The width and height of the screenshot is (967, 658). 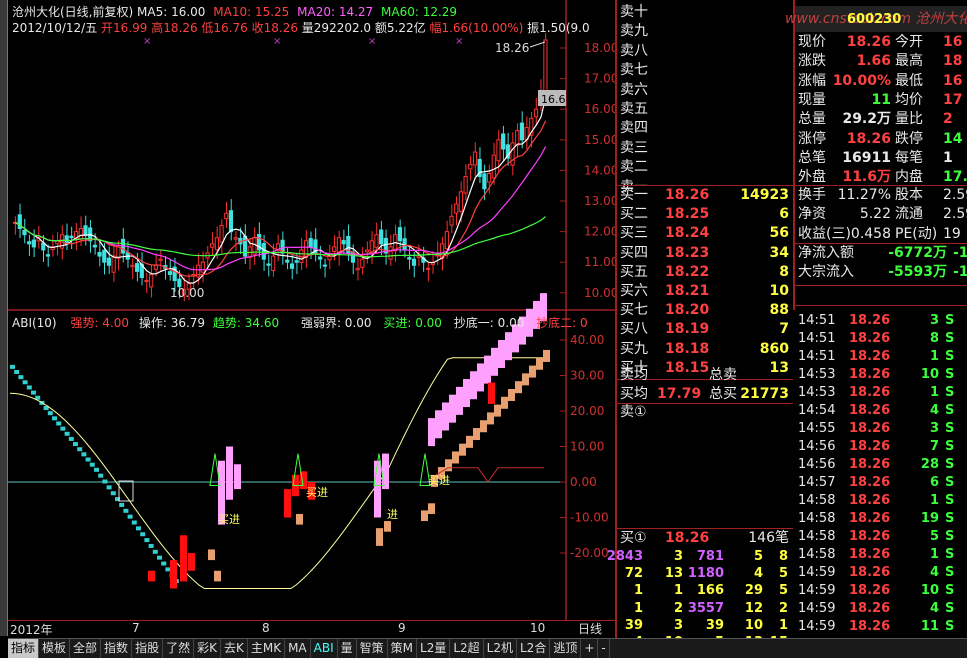 I want to click on tab-7: 彩K, so click(x=207, y=648).